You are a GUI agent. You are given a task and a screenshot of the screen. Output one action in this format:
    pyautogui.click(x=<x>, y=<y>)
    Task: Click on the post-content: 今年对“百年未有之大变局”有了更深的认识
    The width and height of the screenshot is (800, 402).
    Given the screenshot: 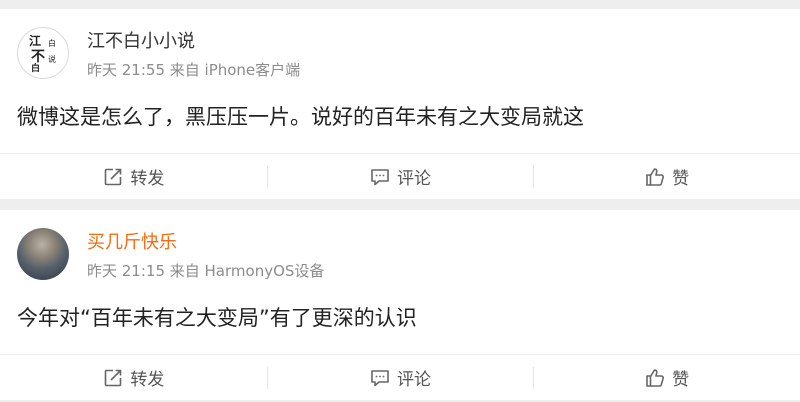 What is the action you would take?
    pyautogui.click(x=217, y=318)
    